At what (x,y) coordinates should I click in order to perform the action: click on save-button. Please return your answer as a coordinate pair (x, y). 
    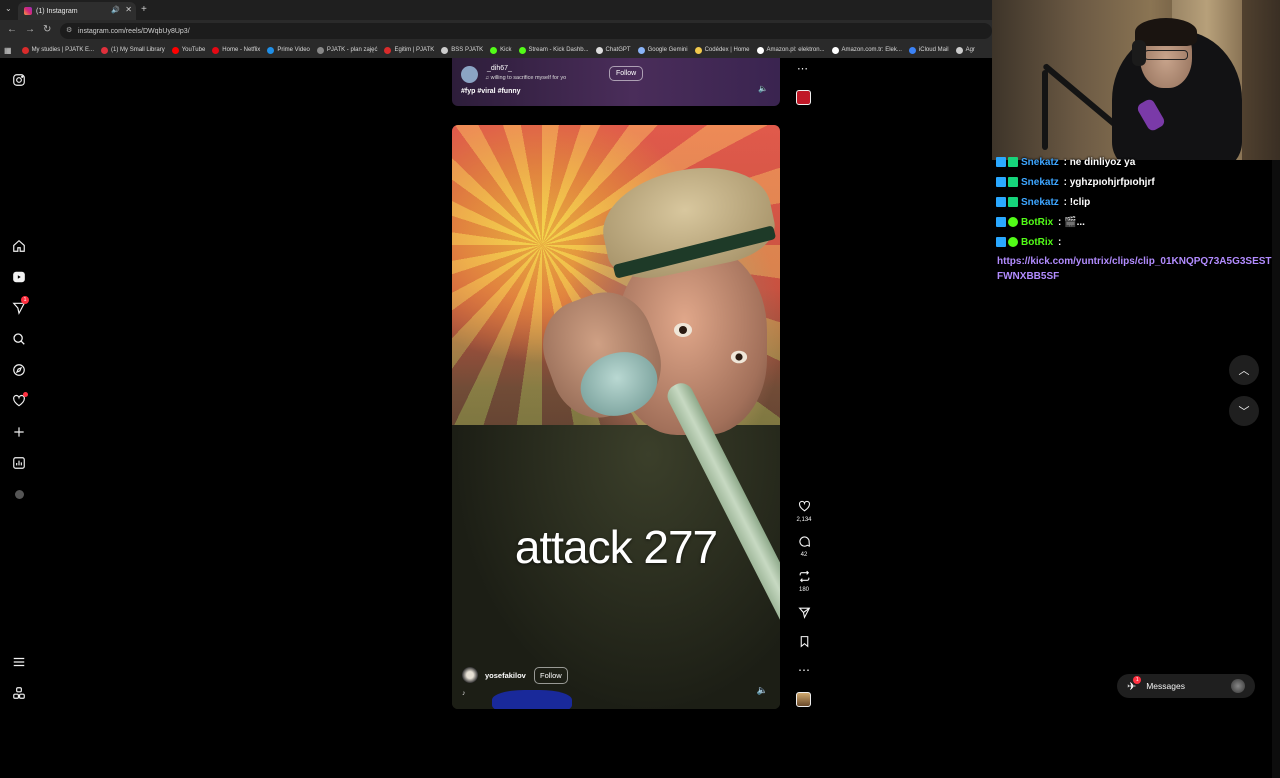
    Looking at the image, I should click on (804, 643).